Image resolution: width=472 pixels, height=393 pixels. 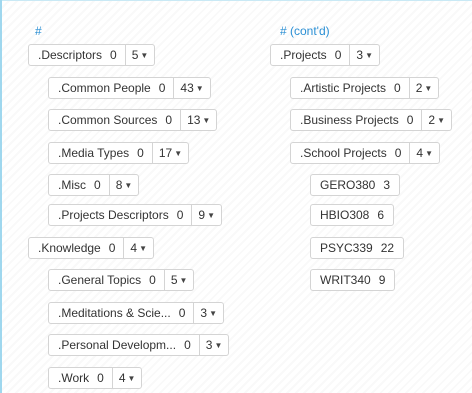 I want to click on tag-children-toggle: 8 ▼, so click(x=123, y=185).